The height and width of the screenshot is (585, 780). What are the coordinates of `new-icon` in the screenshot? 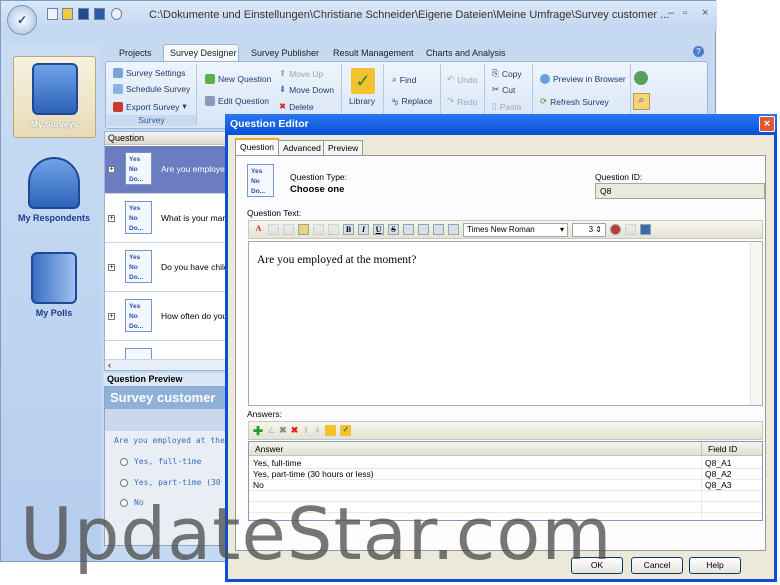 It's located at (52, 14).